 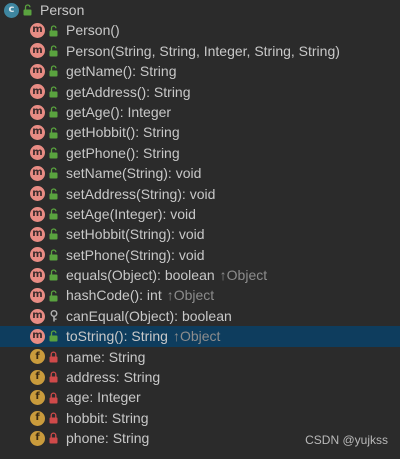 I want to click on tree-item-method: m getName(): String, so click(x=200, y=71).